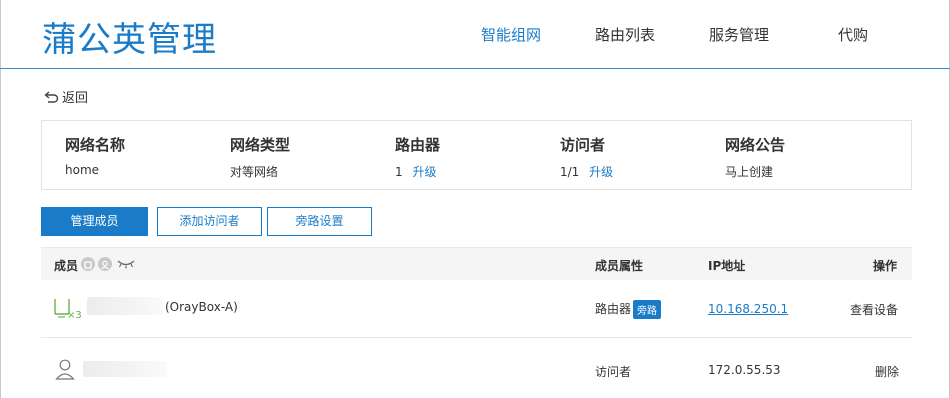 Image resolution: width=950 pixels, height=398 pixels. What do you see at coordinates (613, 372) in the screenshot?
I see `member-attribute: 访问者` at bounding box center [613, 372].